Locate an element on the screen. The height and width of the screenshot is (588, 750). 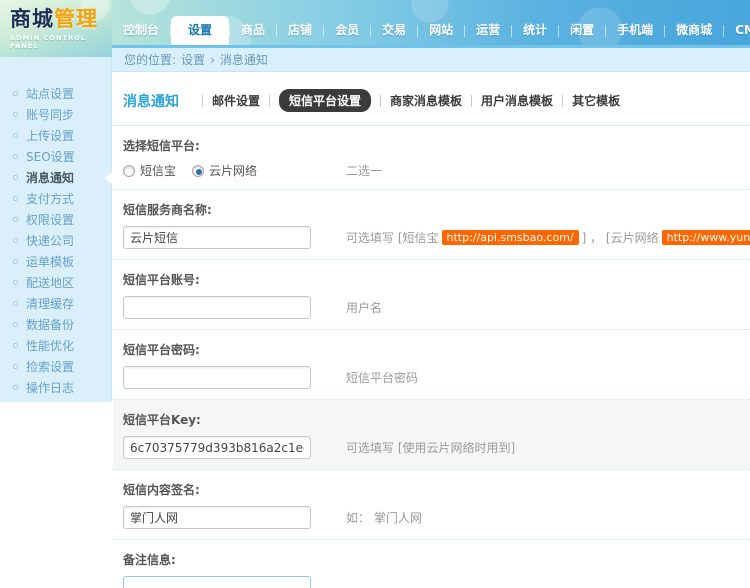
sidebar-item-label: 数据备份 is located at coordinates (50, 325).